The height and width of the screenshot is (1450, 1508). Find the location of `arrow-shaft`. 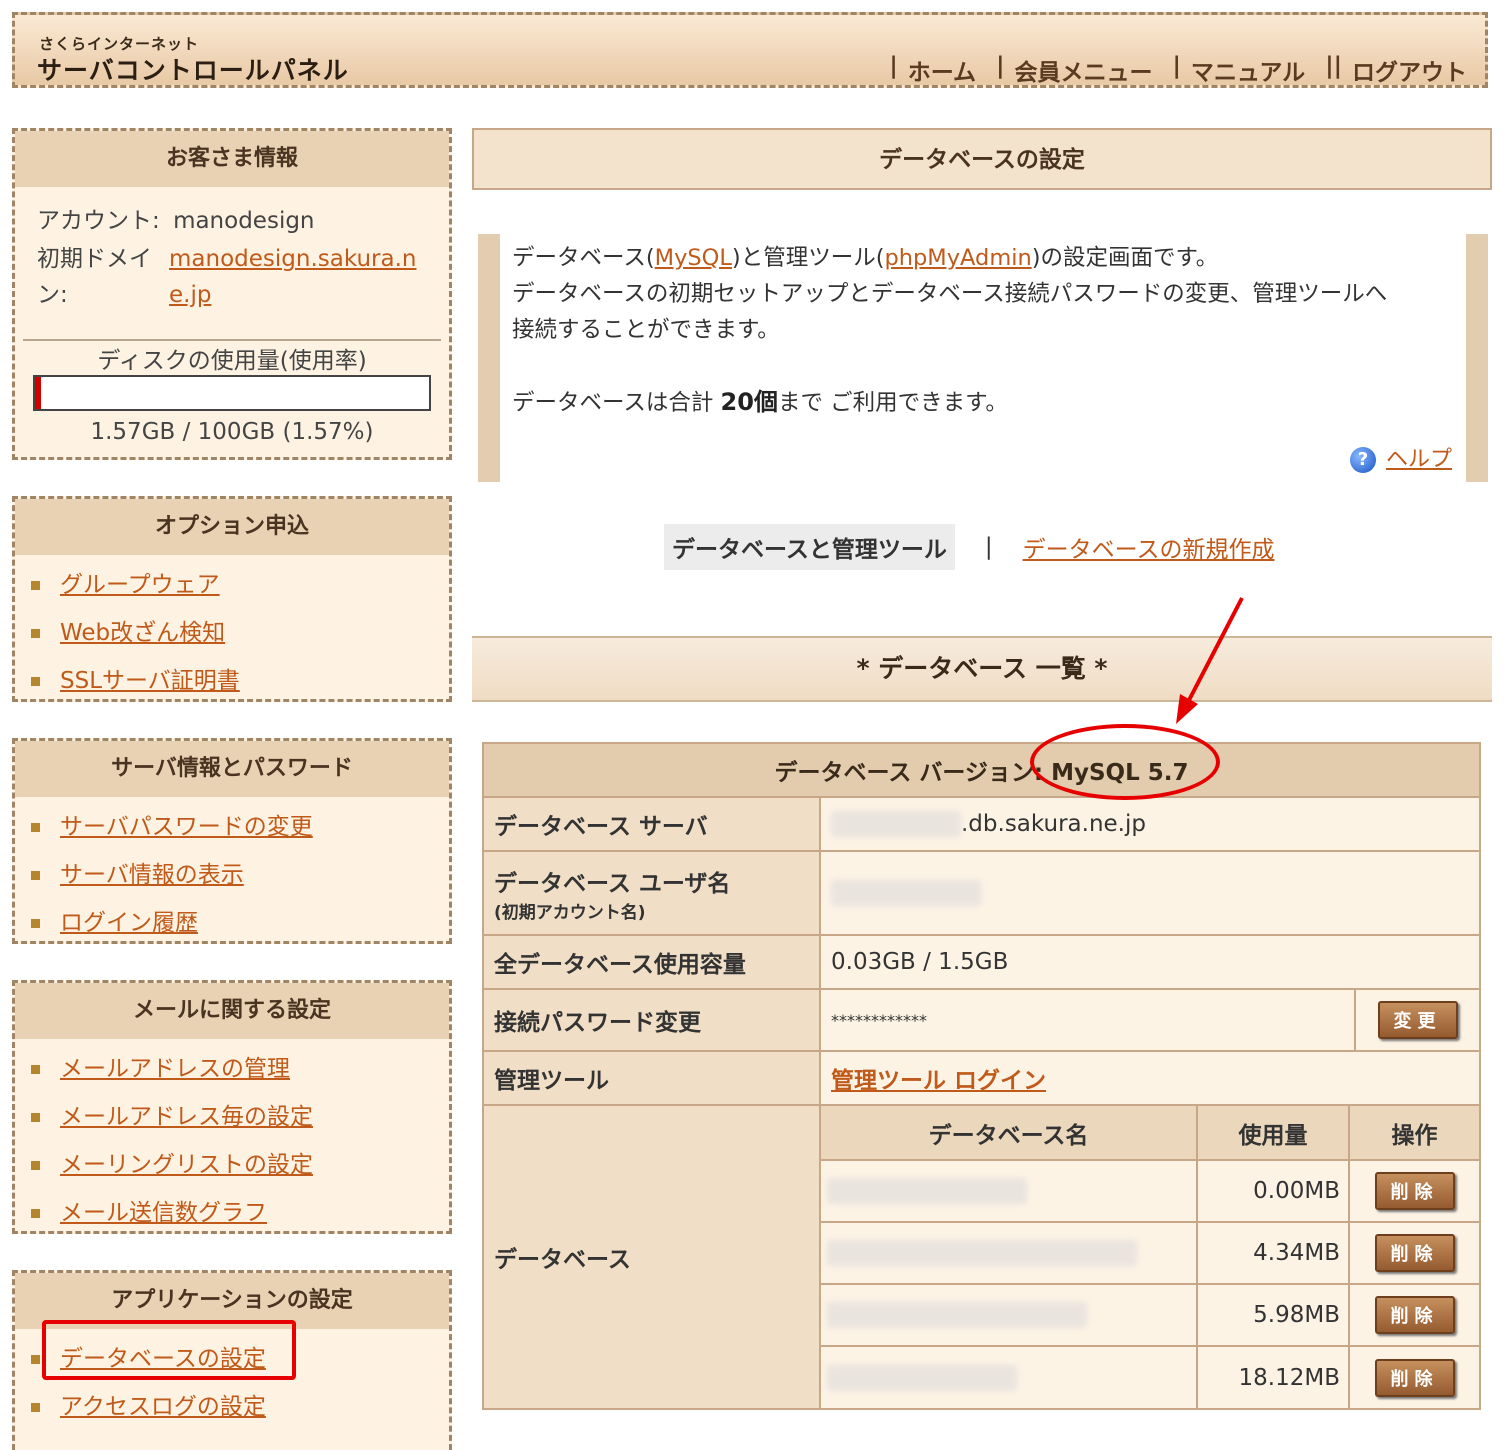

arrow-shaft is located at coordinates (1214, 652).